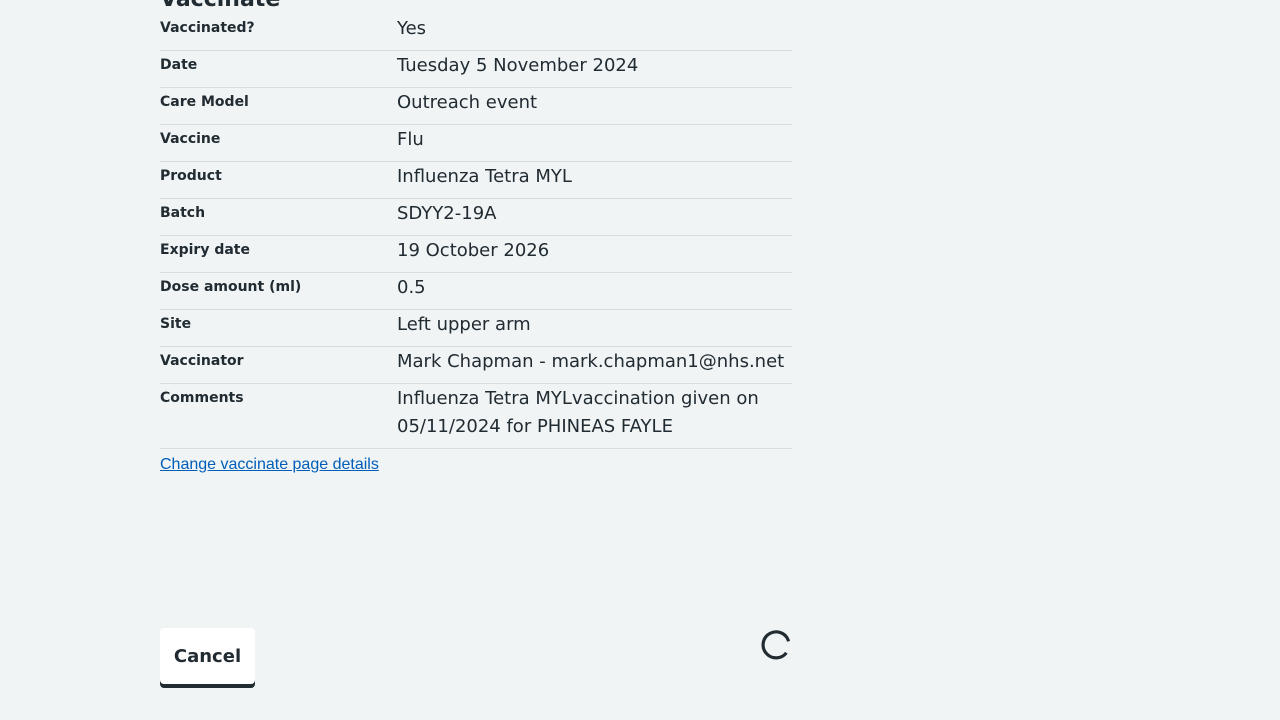  Describe the element at coordinates (202, 398) in the screenshot. I see `summary-key: Comments` at that location.